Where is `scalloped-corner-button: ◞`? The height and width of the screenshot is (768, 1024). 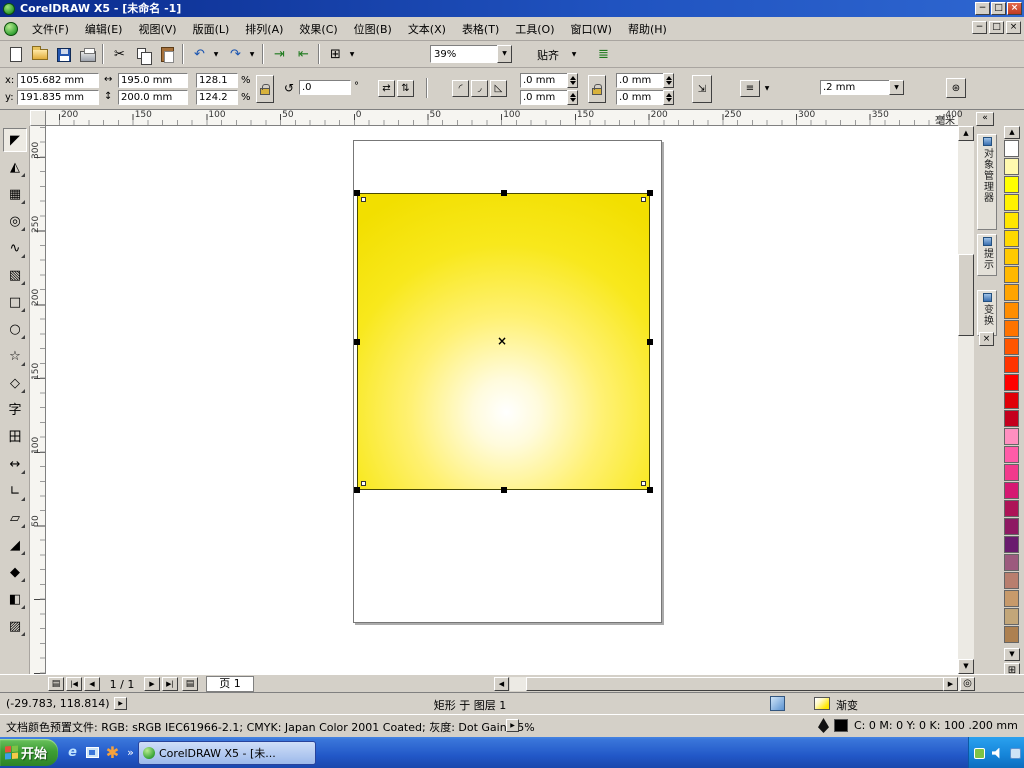 scalloped-corner-button: ◞ is located at coordinates (479, 88).